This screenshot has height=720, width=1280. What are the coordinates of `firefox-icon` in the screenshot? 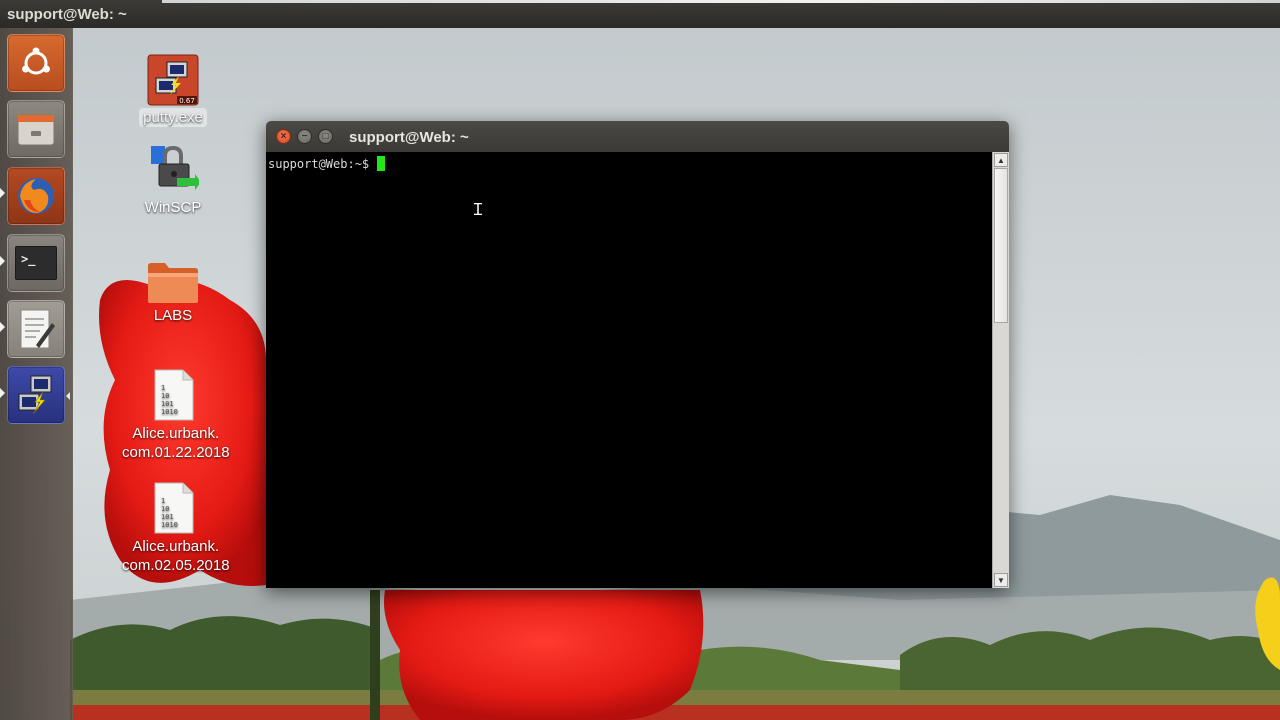 It's located at (36, 196).